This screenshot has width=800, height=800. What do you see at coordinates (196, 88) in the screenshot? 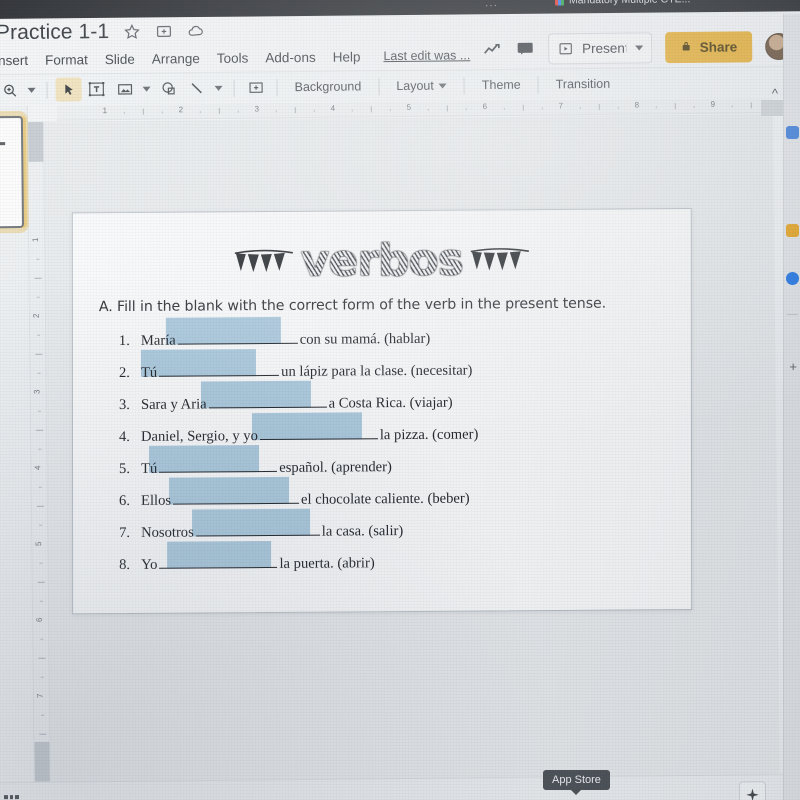
I see `line-icon` at bounding box center [196, 88].